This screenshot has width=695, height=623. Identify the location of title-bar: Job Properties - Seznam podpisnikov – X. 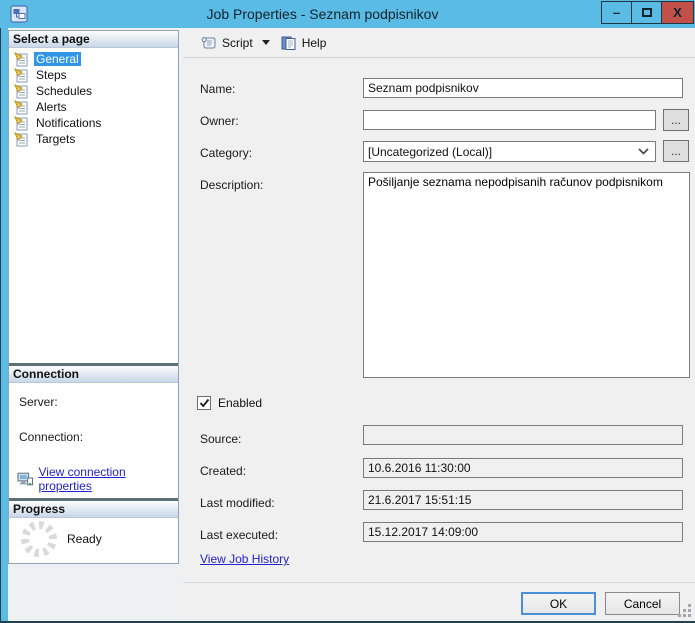
(347, 14).